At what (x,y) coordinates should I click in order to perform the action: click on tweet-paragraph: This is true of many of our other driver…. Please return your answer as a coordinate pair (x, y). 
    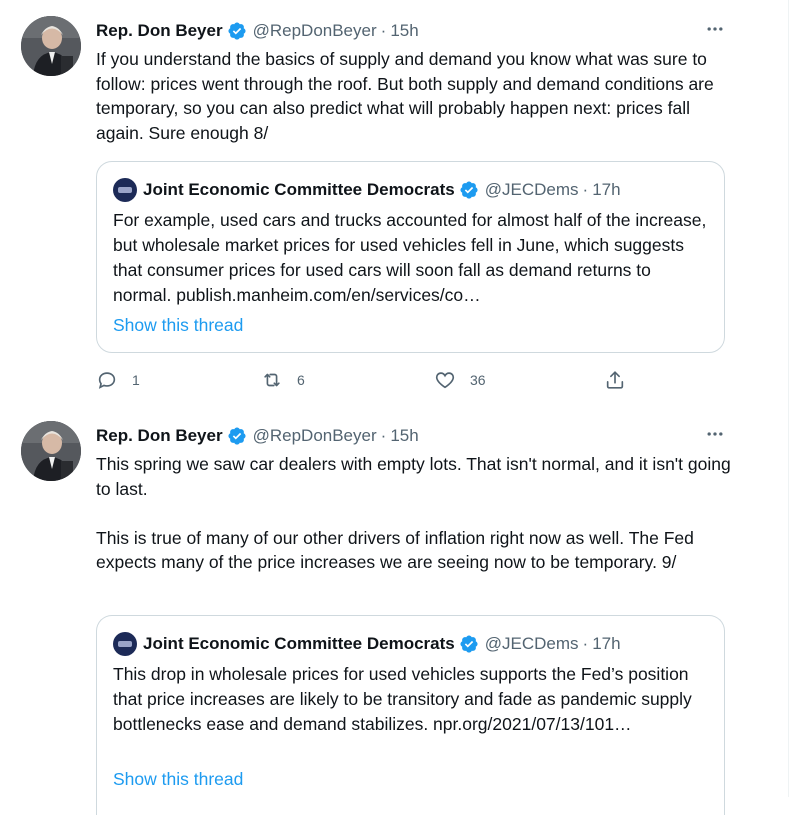
    Looking at the image, I should click on (395, 550).